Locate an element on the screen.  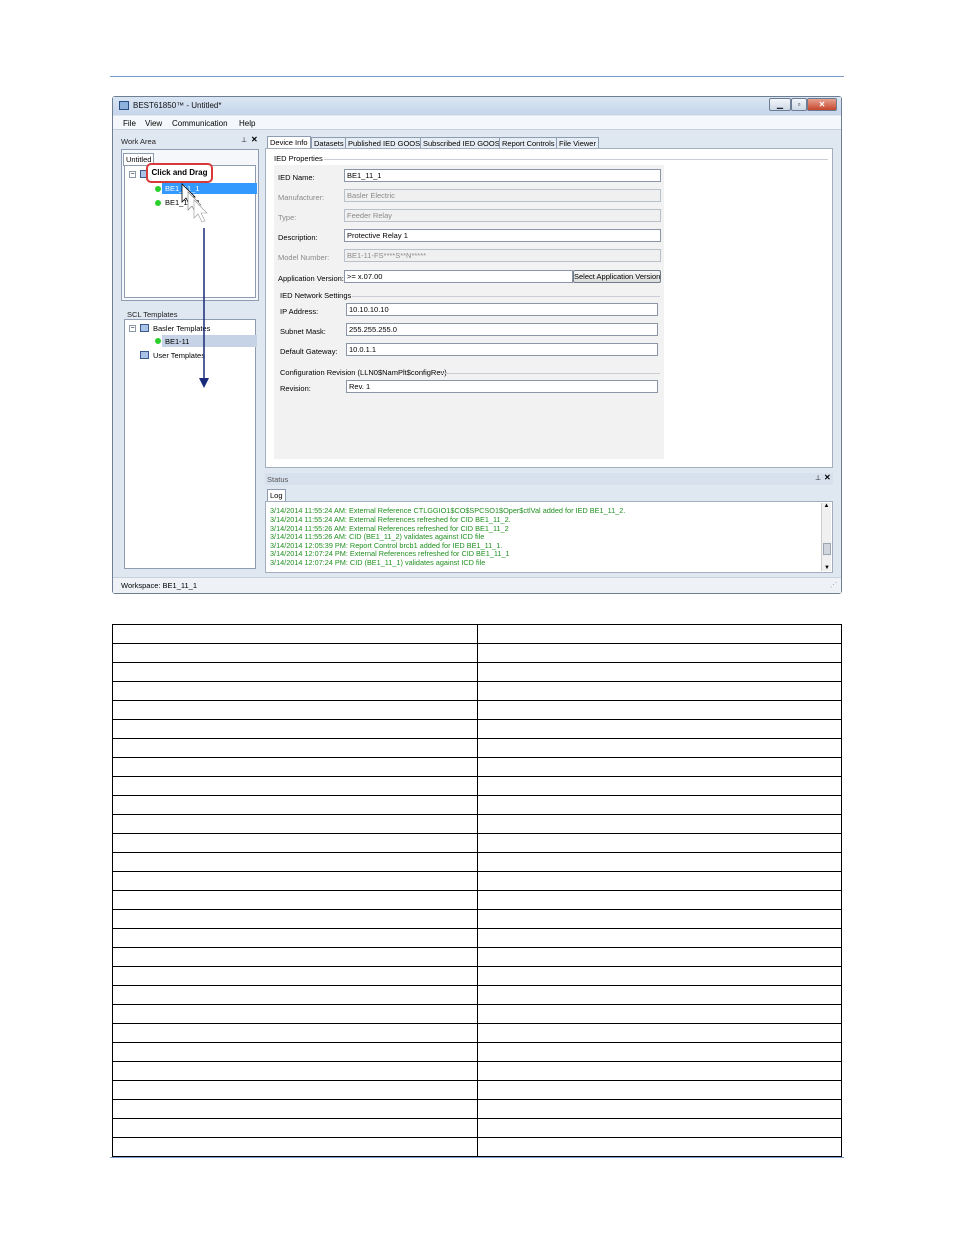
menu-help: Help is located at coordinates (247, 123).